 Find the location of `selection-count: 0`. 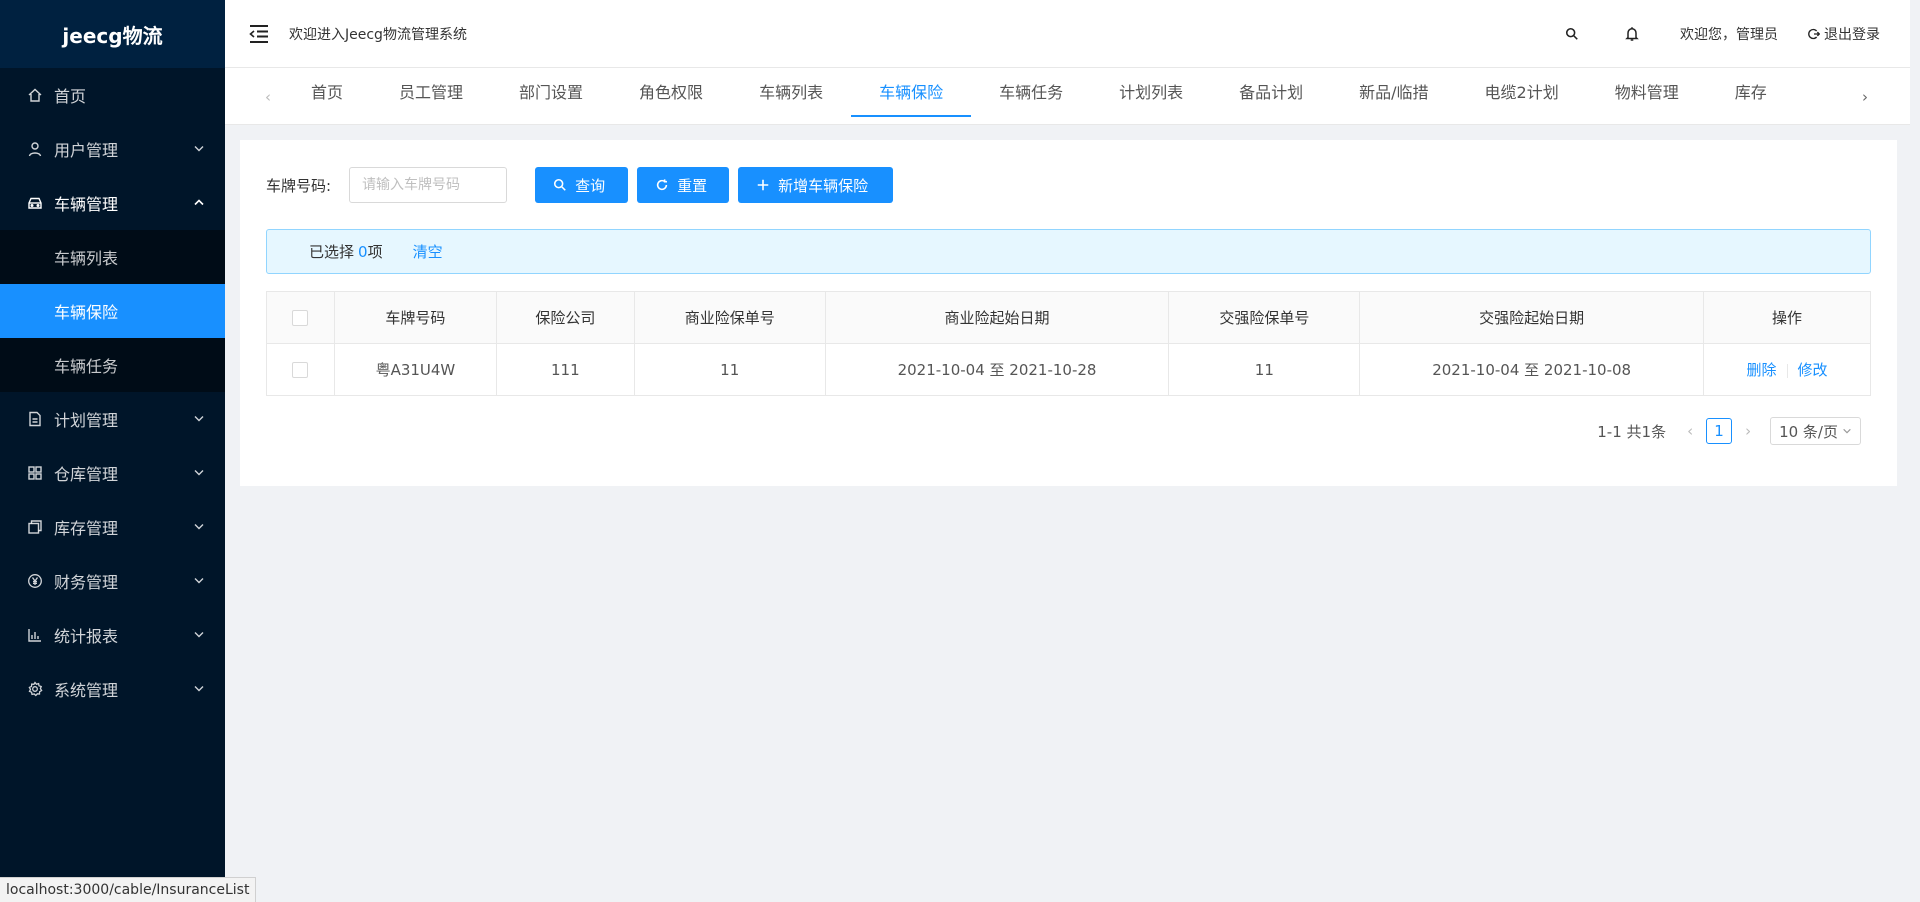

selection-count: 0 is located at coordinates (363, 251).